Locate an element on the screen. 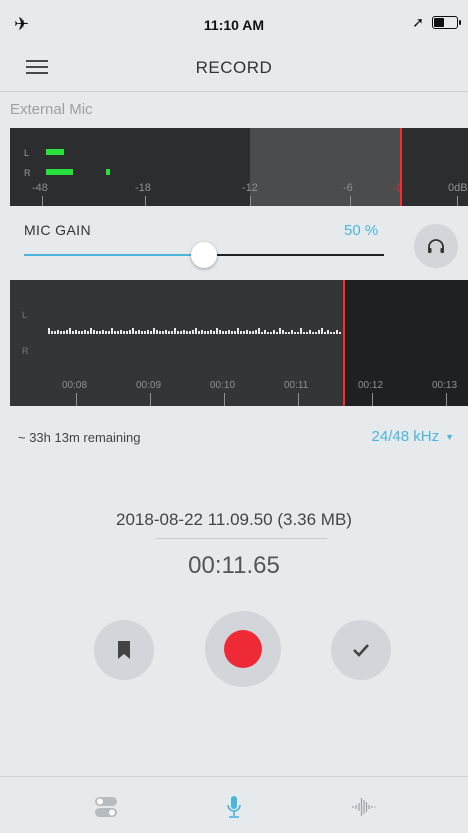  mic-gain-value: 50 % is located at coordinates (361, 230).